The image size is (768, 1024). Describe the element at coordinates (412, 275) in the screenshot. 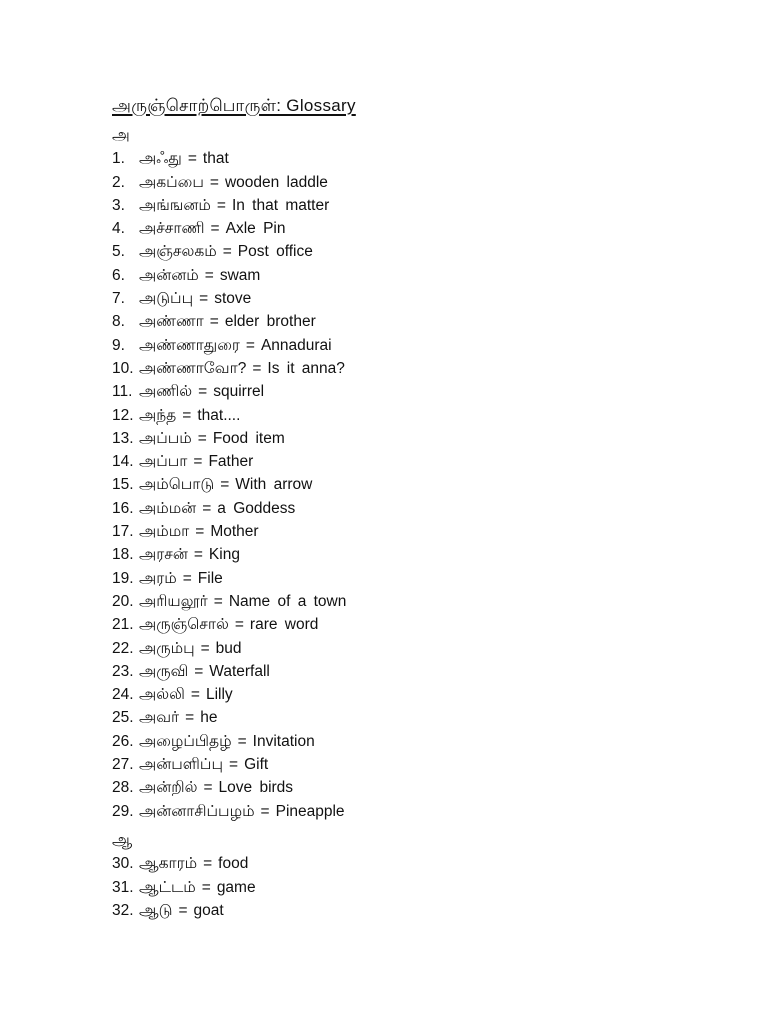

I see `glossary-entry: 6. அன்னம் = swam` at that location.